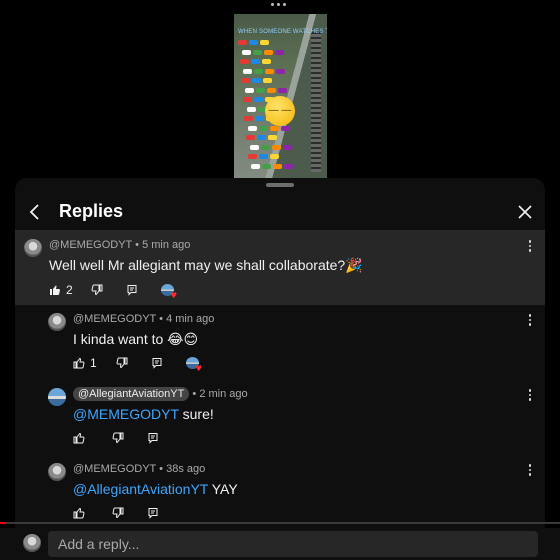 Image resolution: width=560 pixels, height=560 pixels. Describe the element at coordinates (223, 394) in the screenshot. I see `comment-time: 2 min ago` at that location.